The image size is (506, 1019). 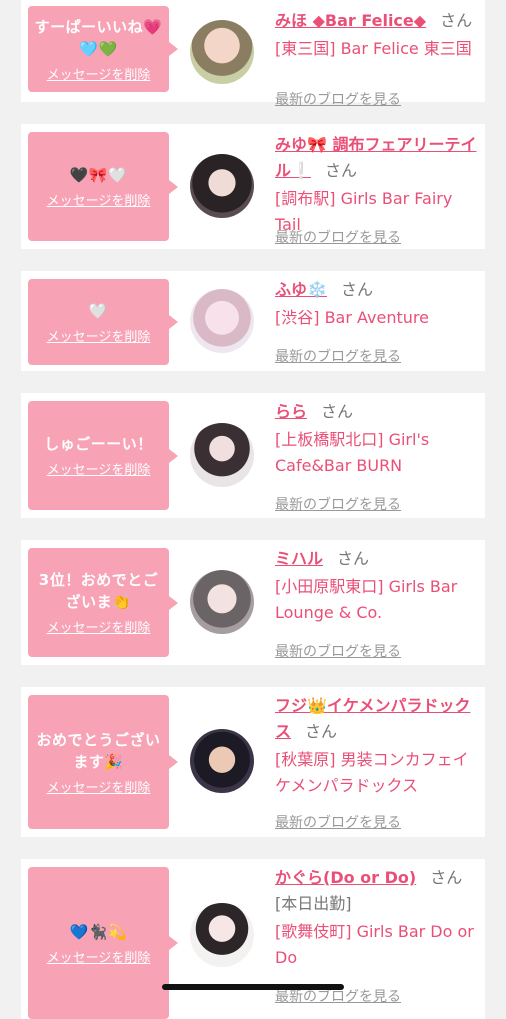 What do you see at coordinates (253, 987) in the screenshot?
I see `home-indicator` at bounding box center [253, 987].